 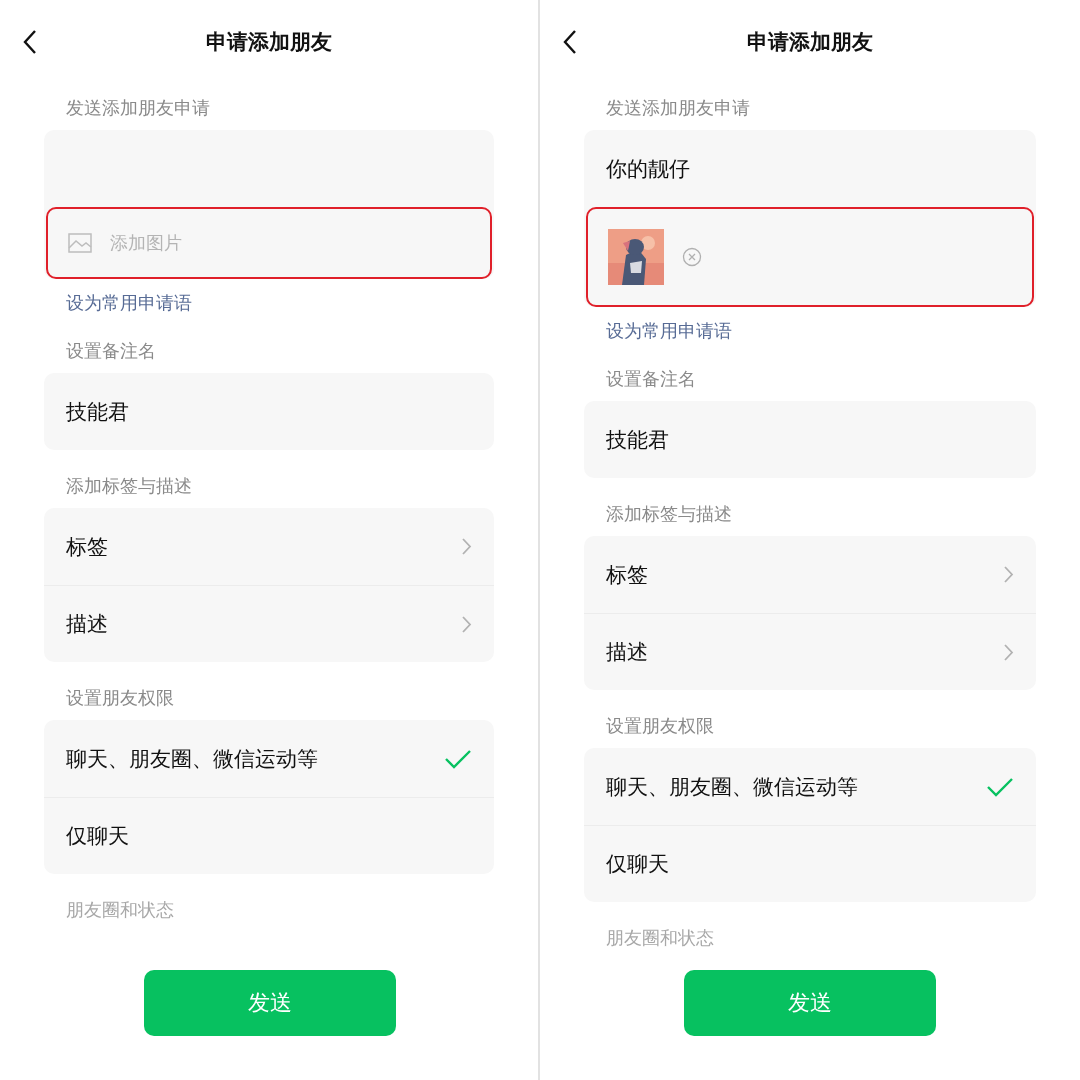 What do you see at coordinates (146, 243) in the screenshot?
I see `add-image-label: 添加图片` at bounding box center [146, 243].